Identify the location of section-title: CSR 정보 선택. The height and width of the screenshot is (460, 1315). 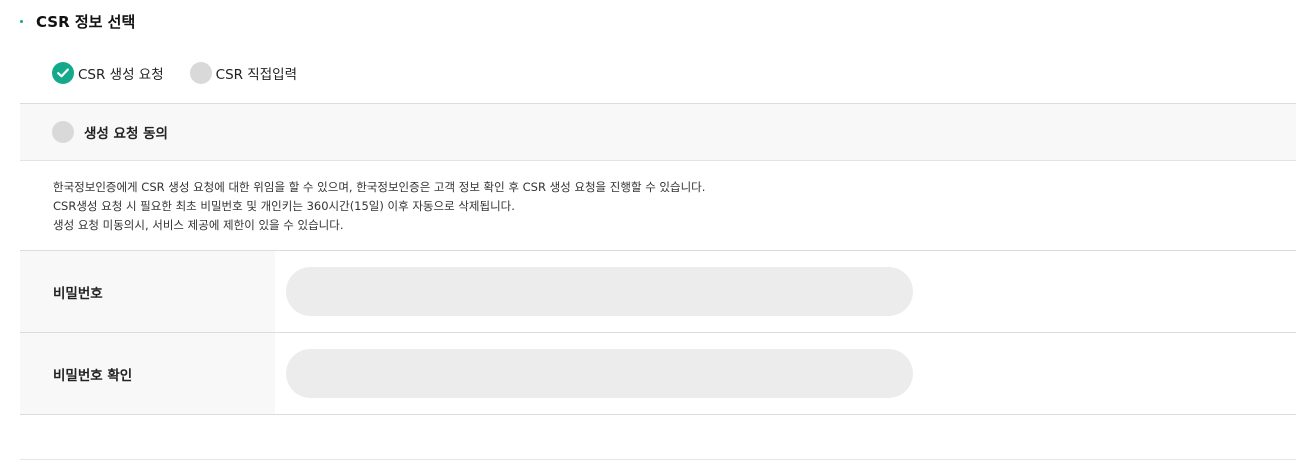
(86, 21).